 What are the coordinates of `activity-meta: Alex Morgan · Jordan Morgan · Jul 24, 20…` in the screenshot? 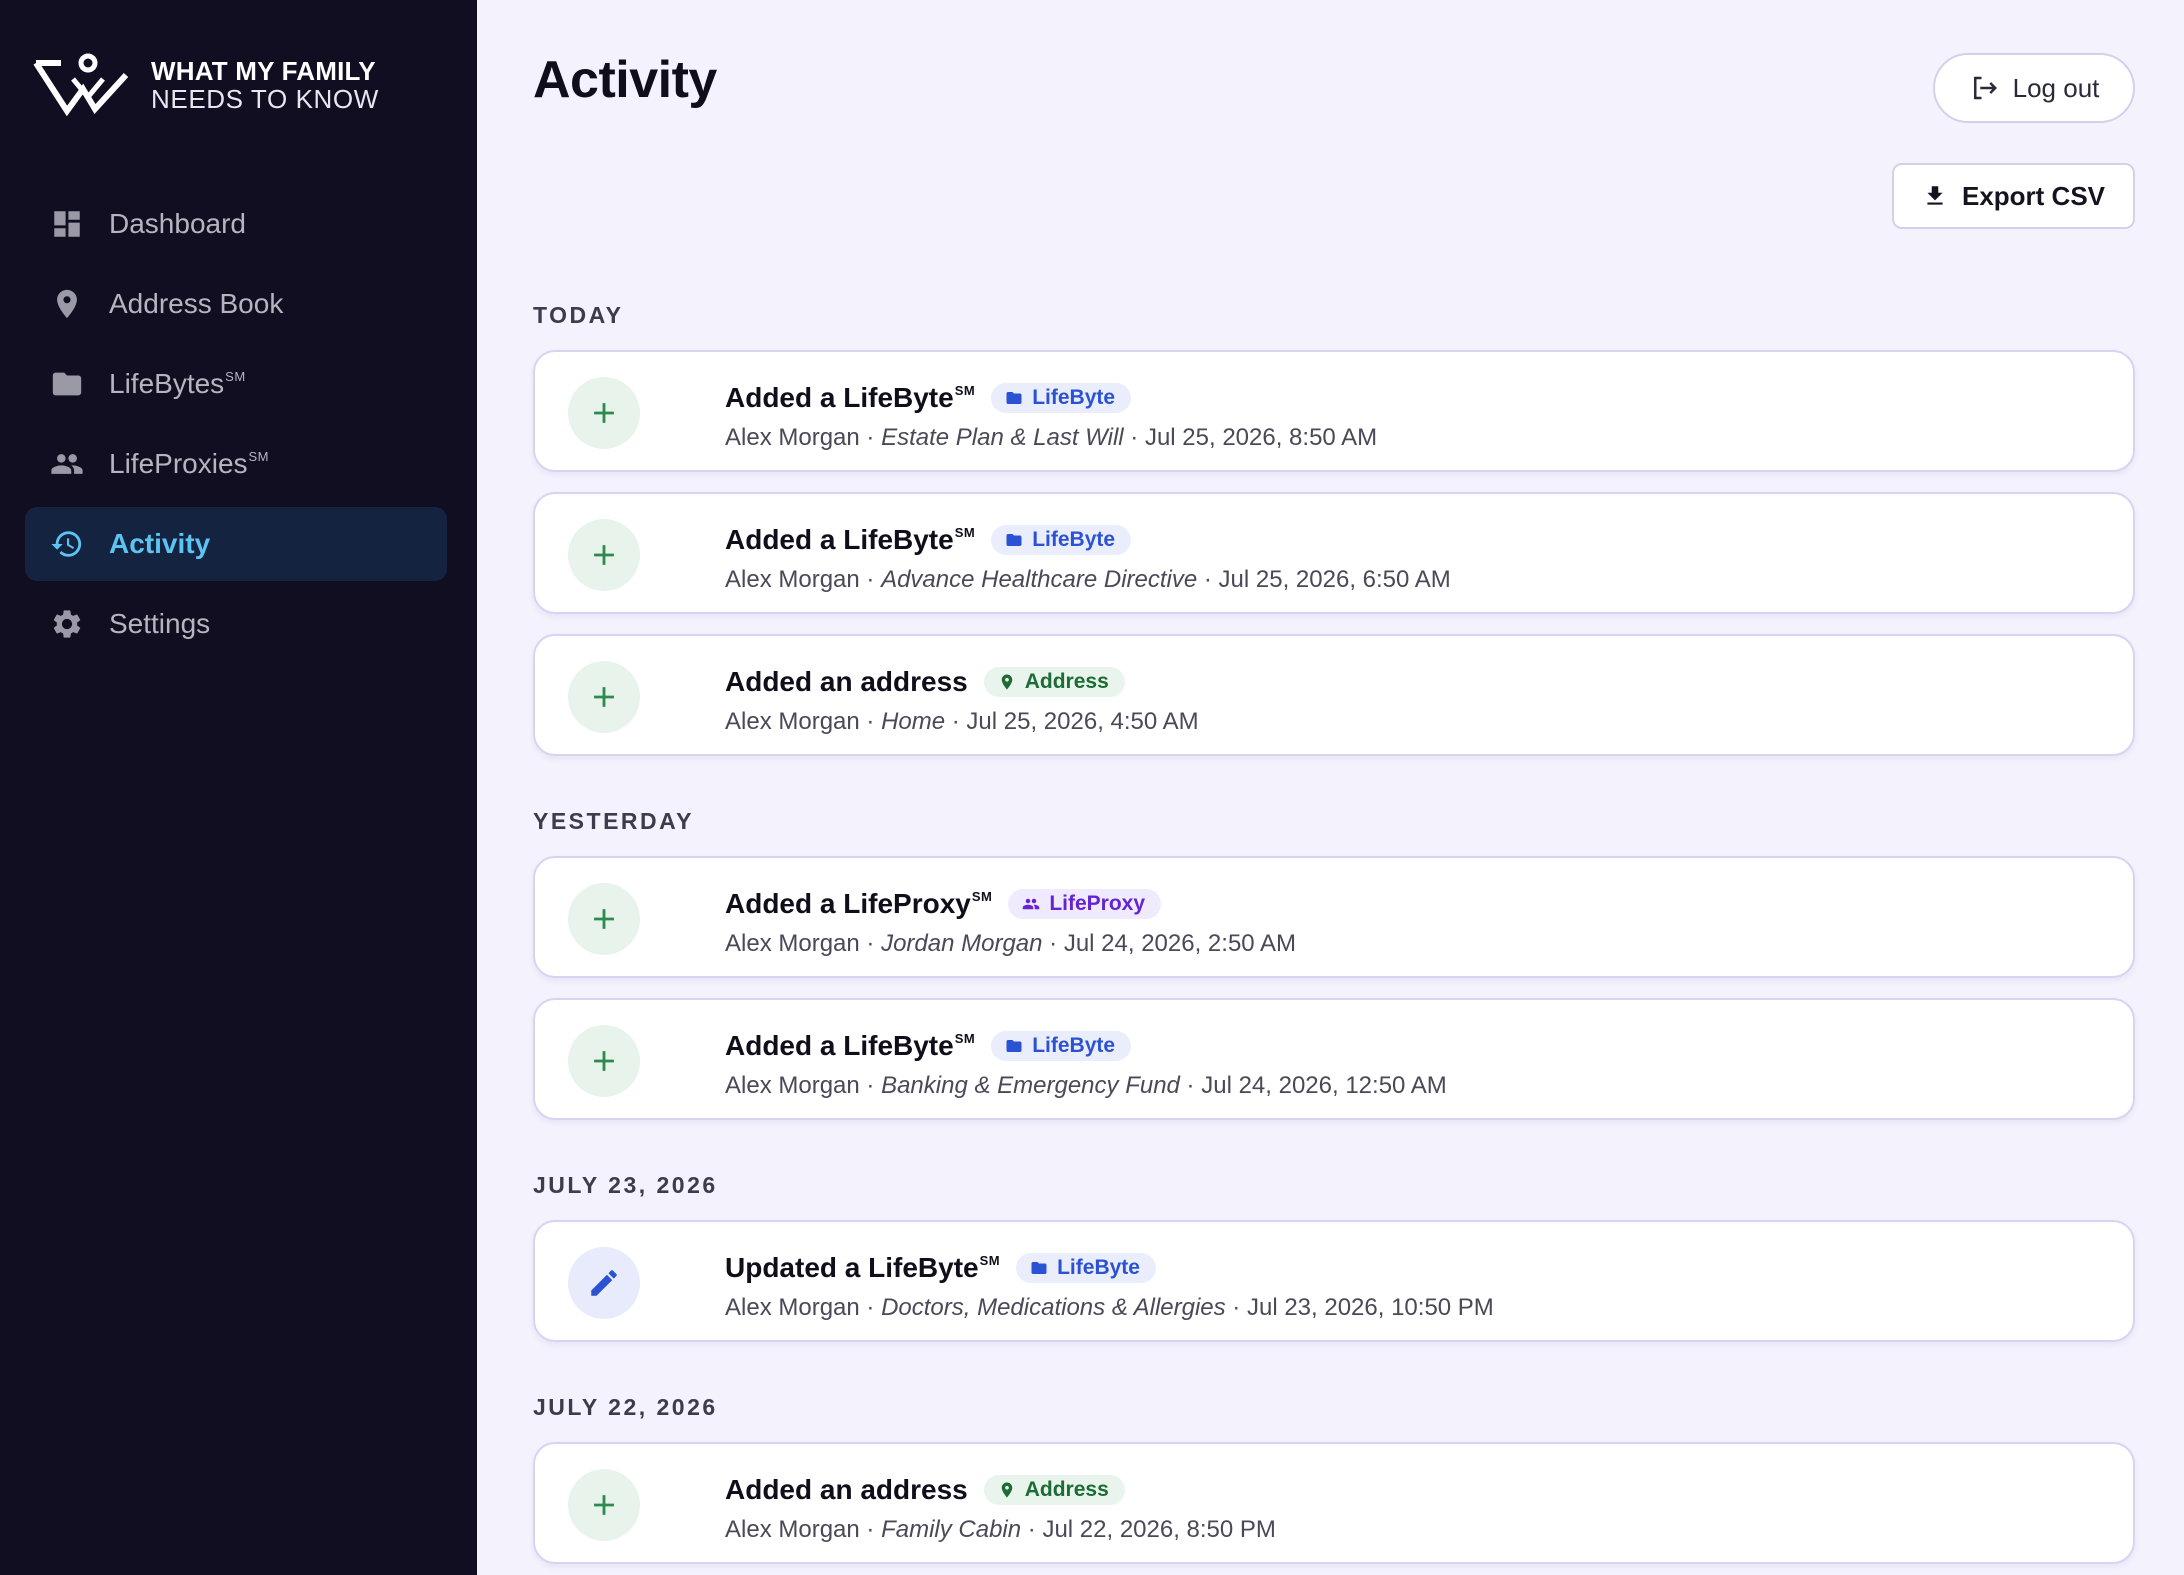 It's located at (1010, 943).